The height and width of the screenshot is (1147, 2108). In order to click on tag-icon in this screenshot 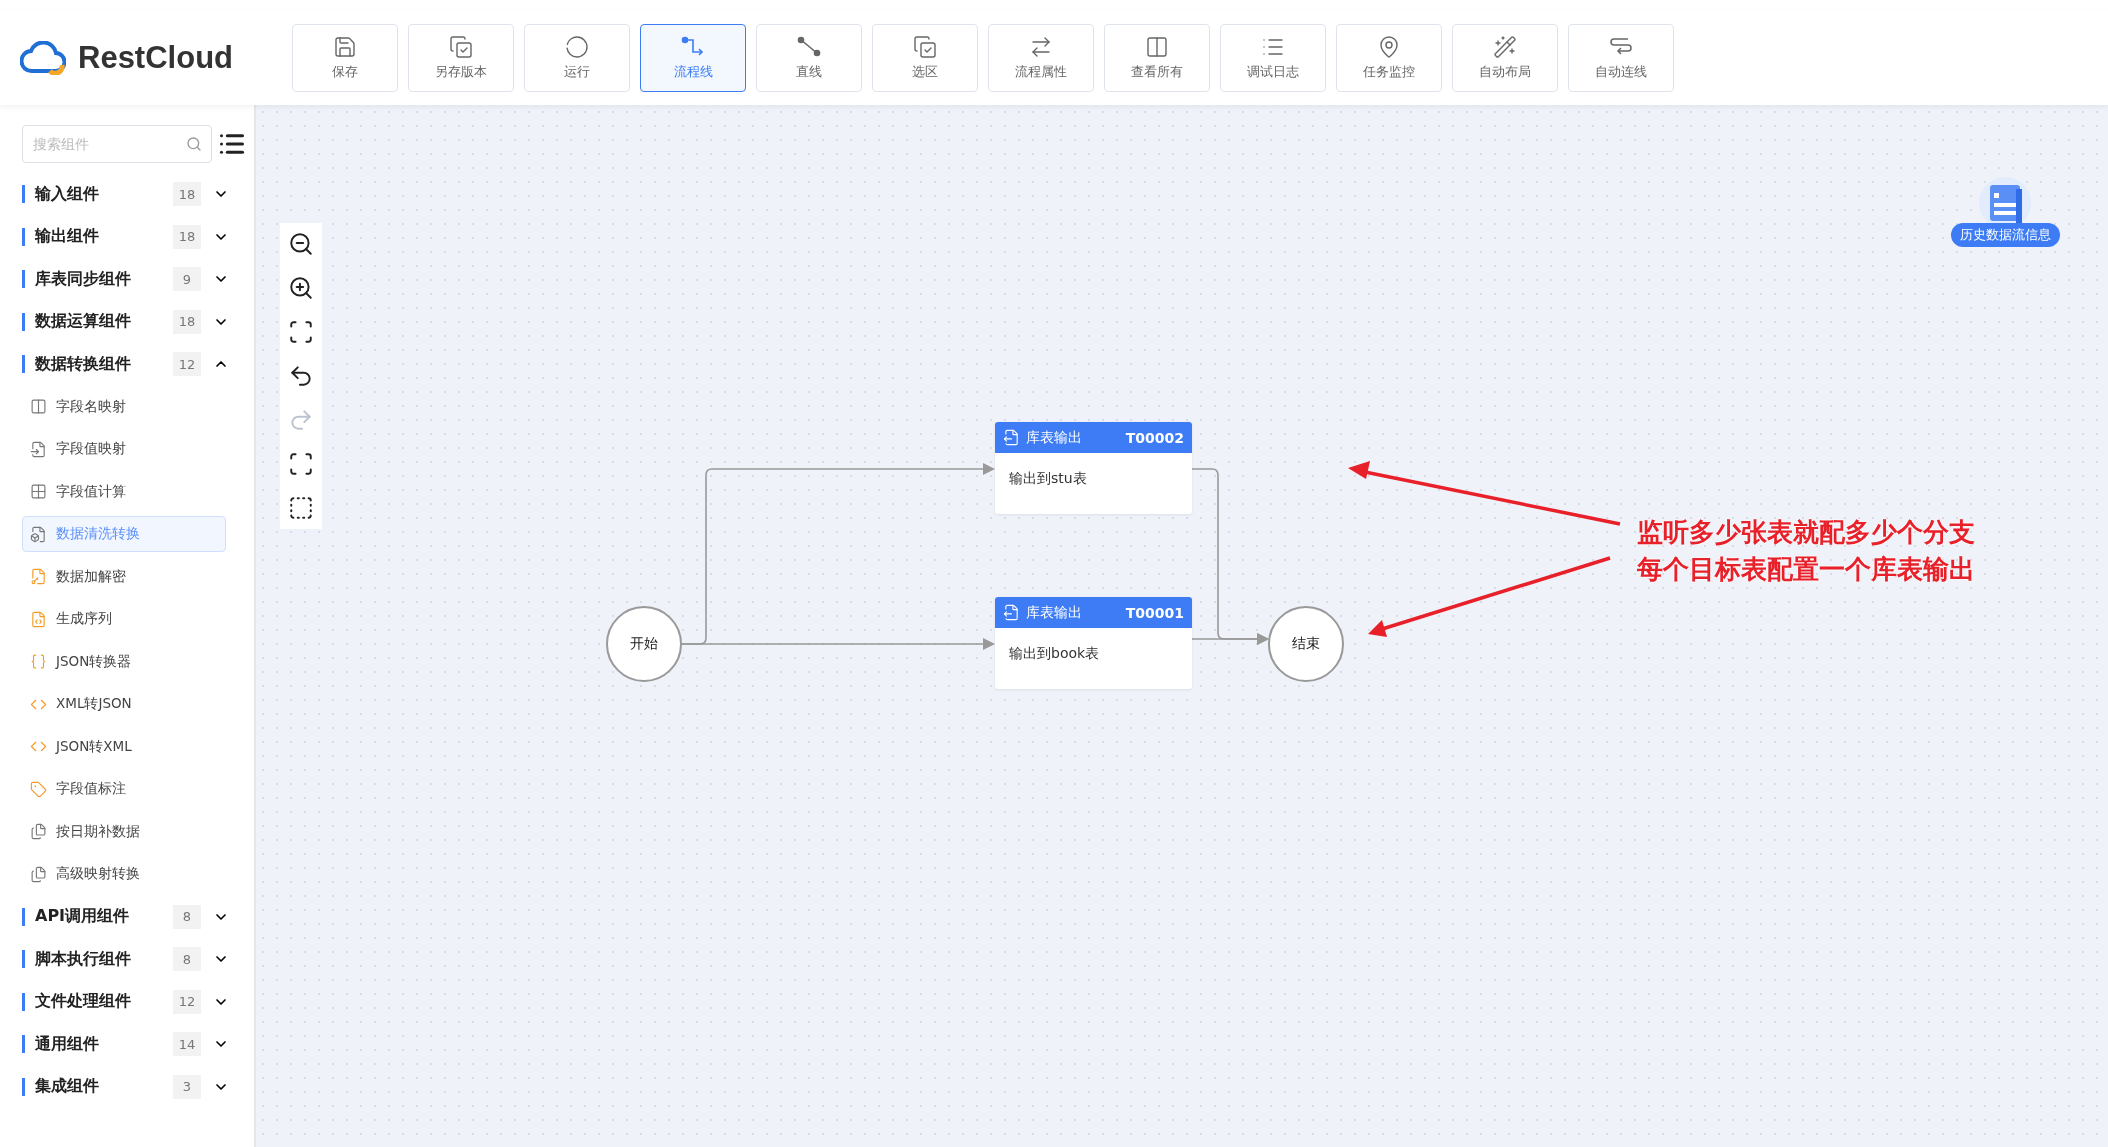, I will do `click(38, 789)`.